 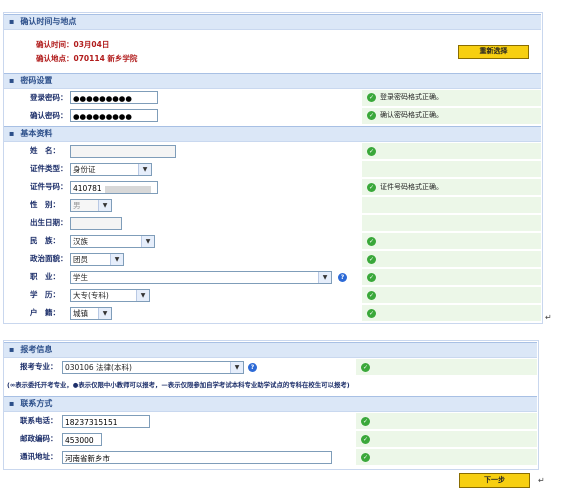 What do you see at coordinates (45, 312) in the screenshot?
I see `hukou-label: 户 籍：` at bounding box center [45, 312].